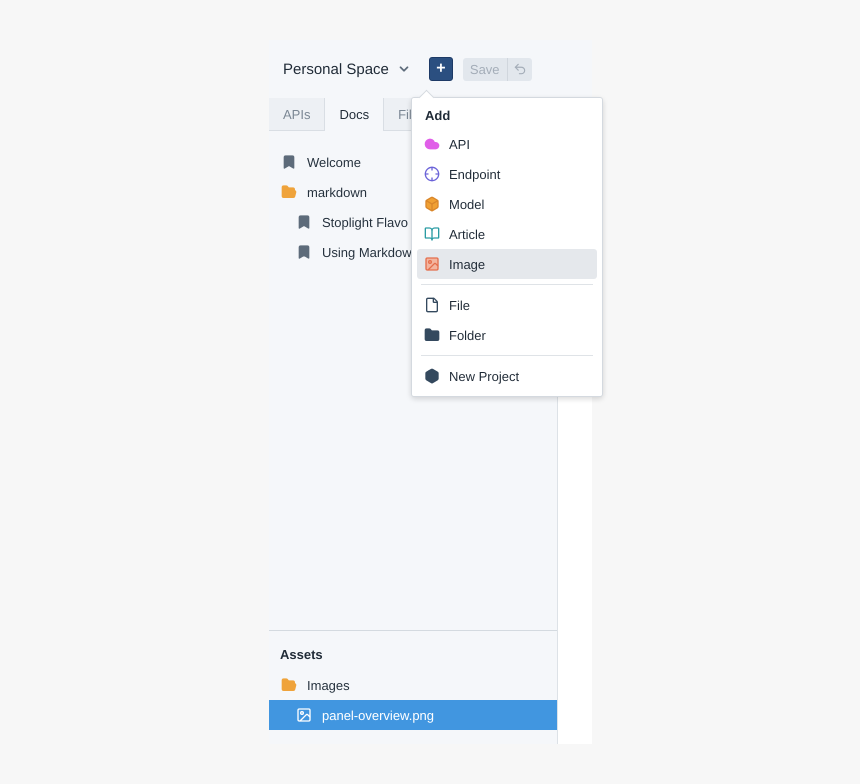  Describe the element at coordinates (336, 69) in the screenshot. I see `workspace-title: Personal Space` at that location.